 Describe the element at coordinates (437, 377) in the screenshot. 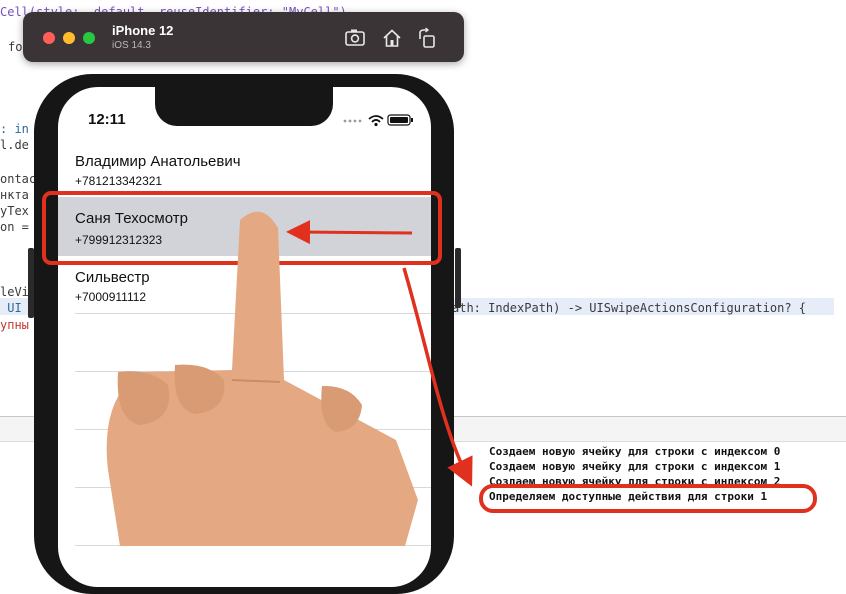

I see `connector-arrow` at that location.